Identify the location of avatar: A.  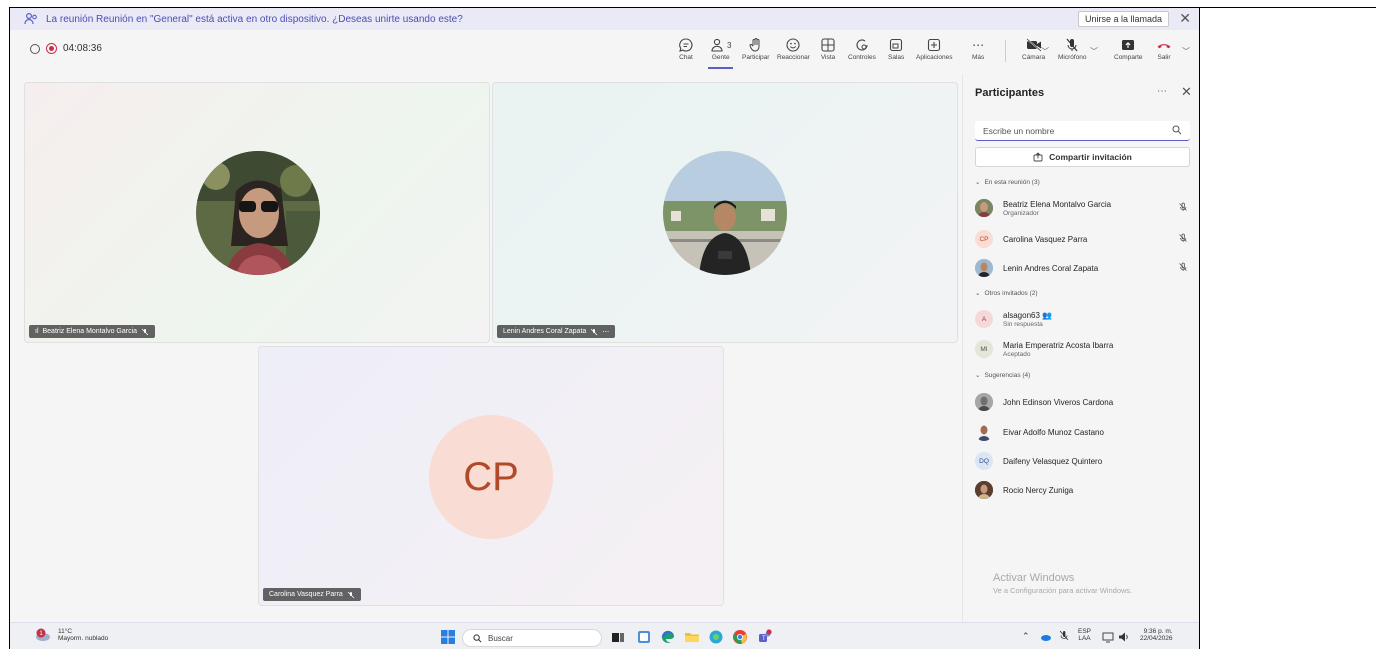
(984, 319).